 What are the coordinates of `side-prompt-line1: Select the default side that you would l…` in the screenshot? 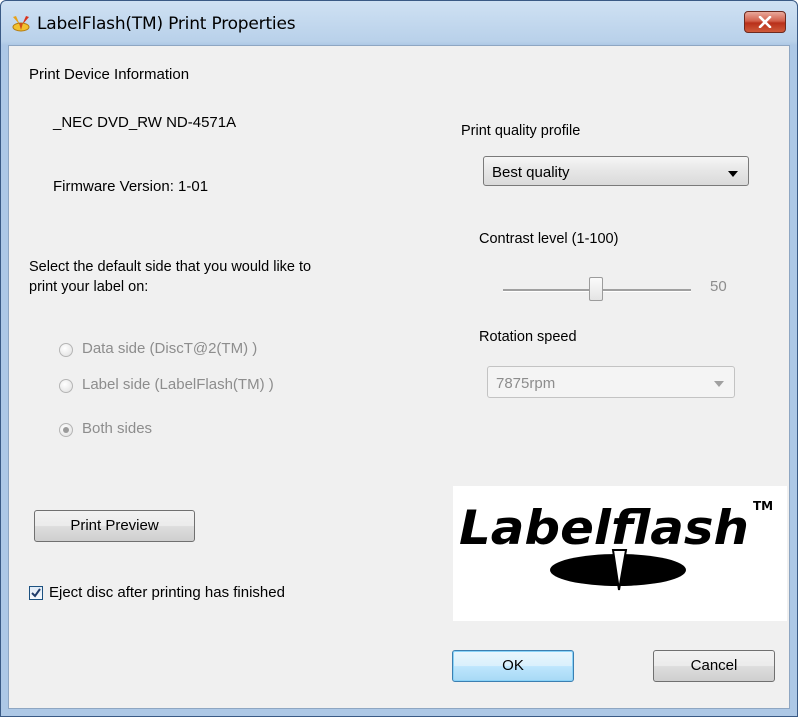 It's located at (170, 267).